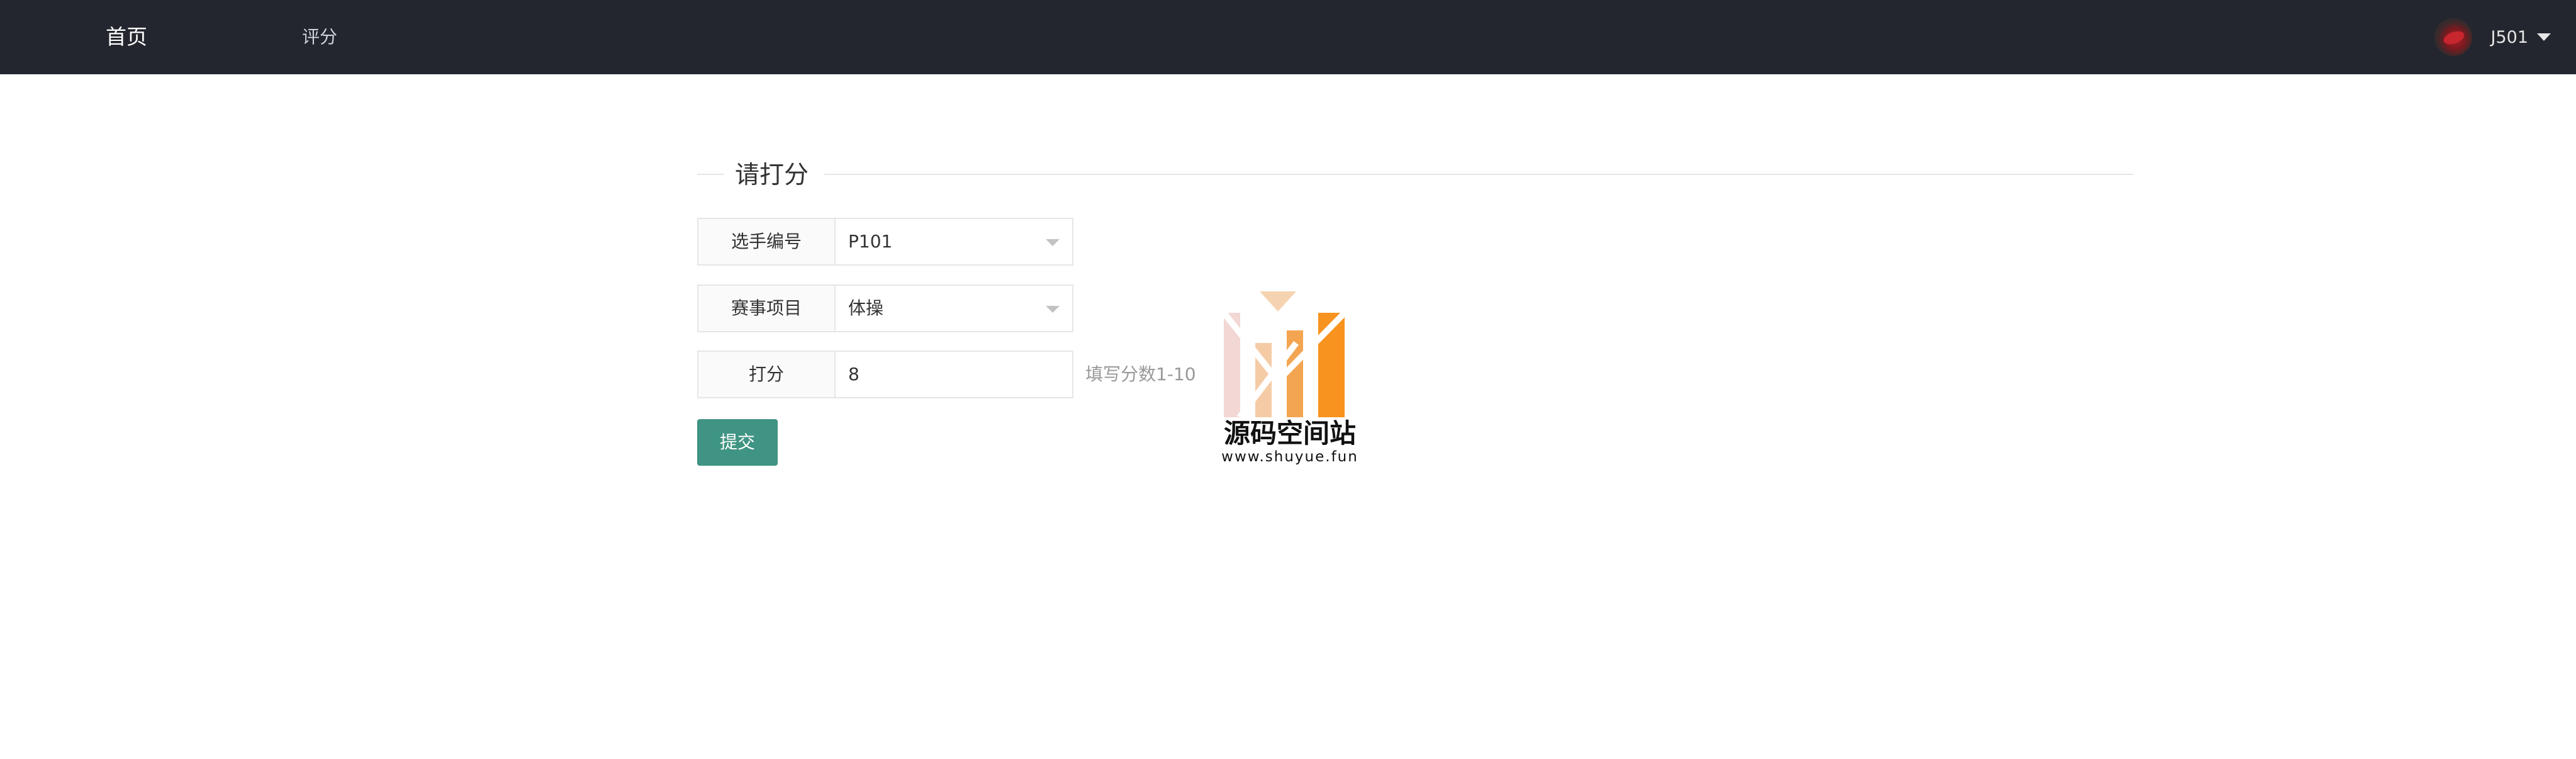  What do you see at coordinates (1288, 37) in the screenshot?
I see `top-navbar: 首页 评分 J501` at bounding box center [1288, 37].